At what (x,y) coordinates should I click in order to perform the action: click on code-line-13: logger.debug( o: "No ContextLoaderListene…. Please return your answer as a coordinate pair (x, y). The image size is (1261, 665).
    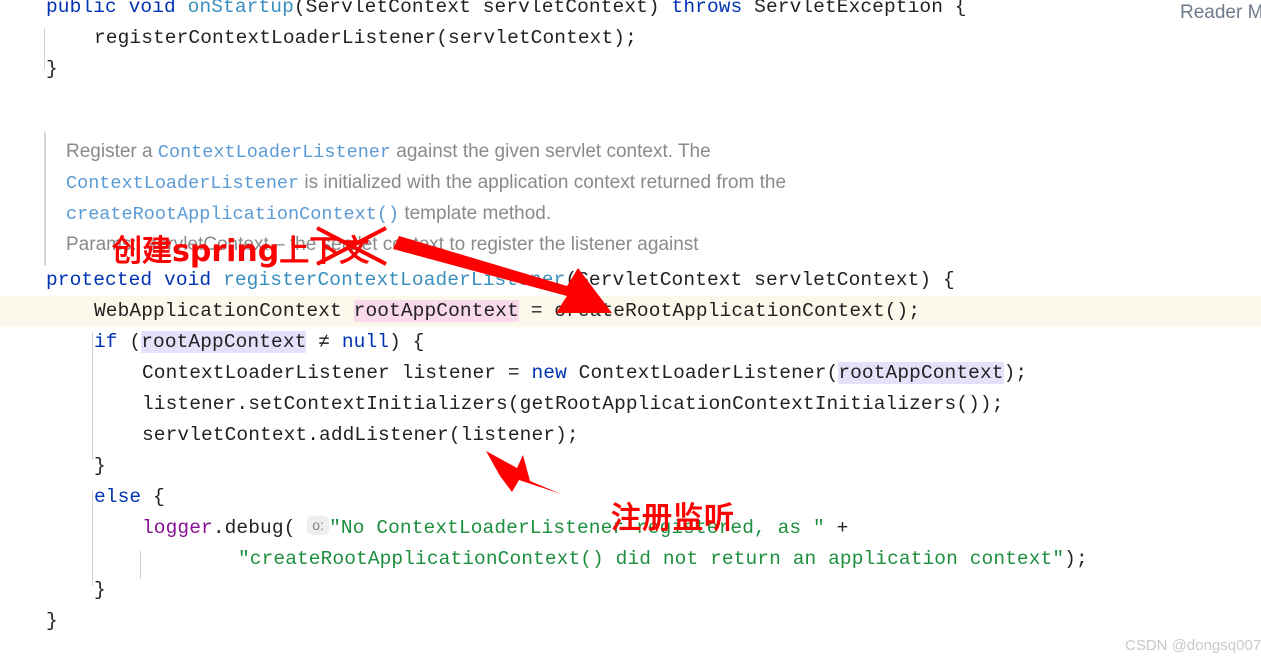
    Looking at the image, I should click on (495, 528).